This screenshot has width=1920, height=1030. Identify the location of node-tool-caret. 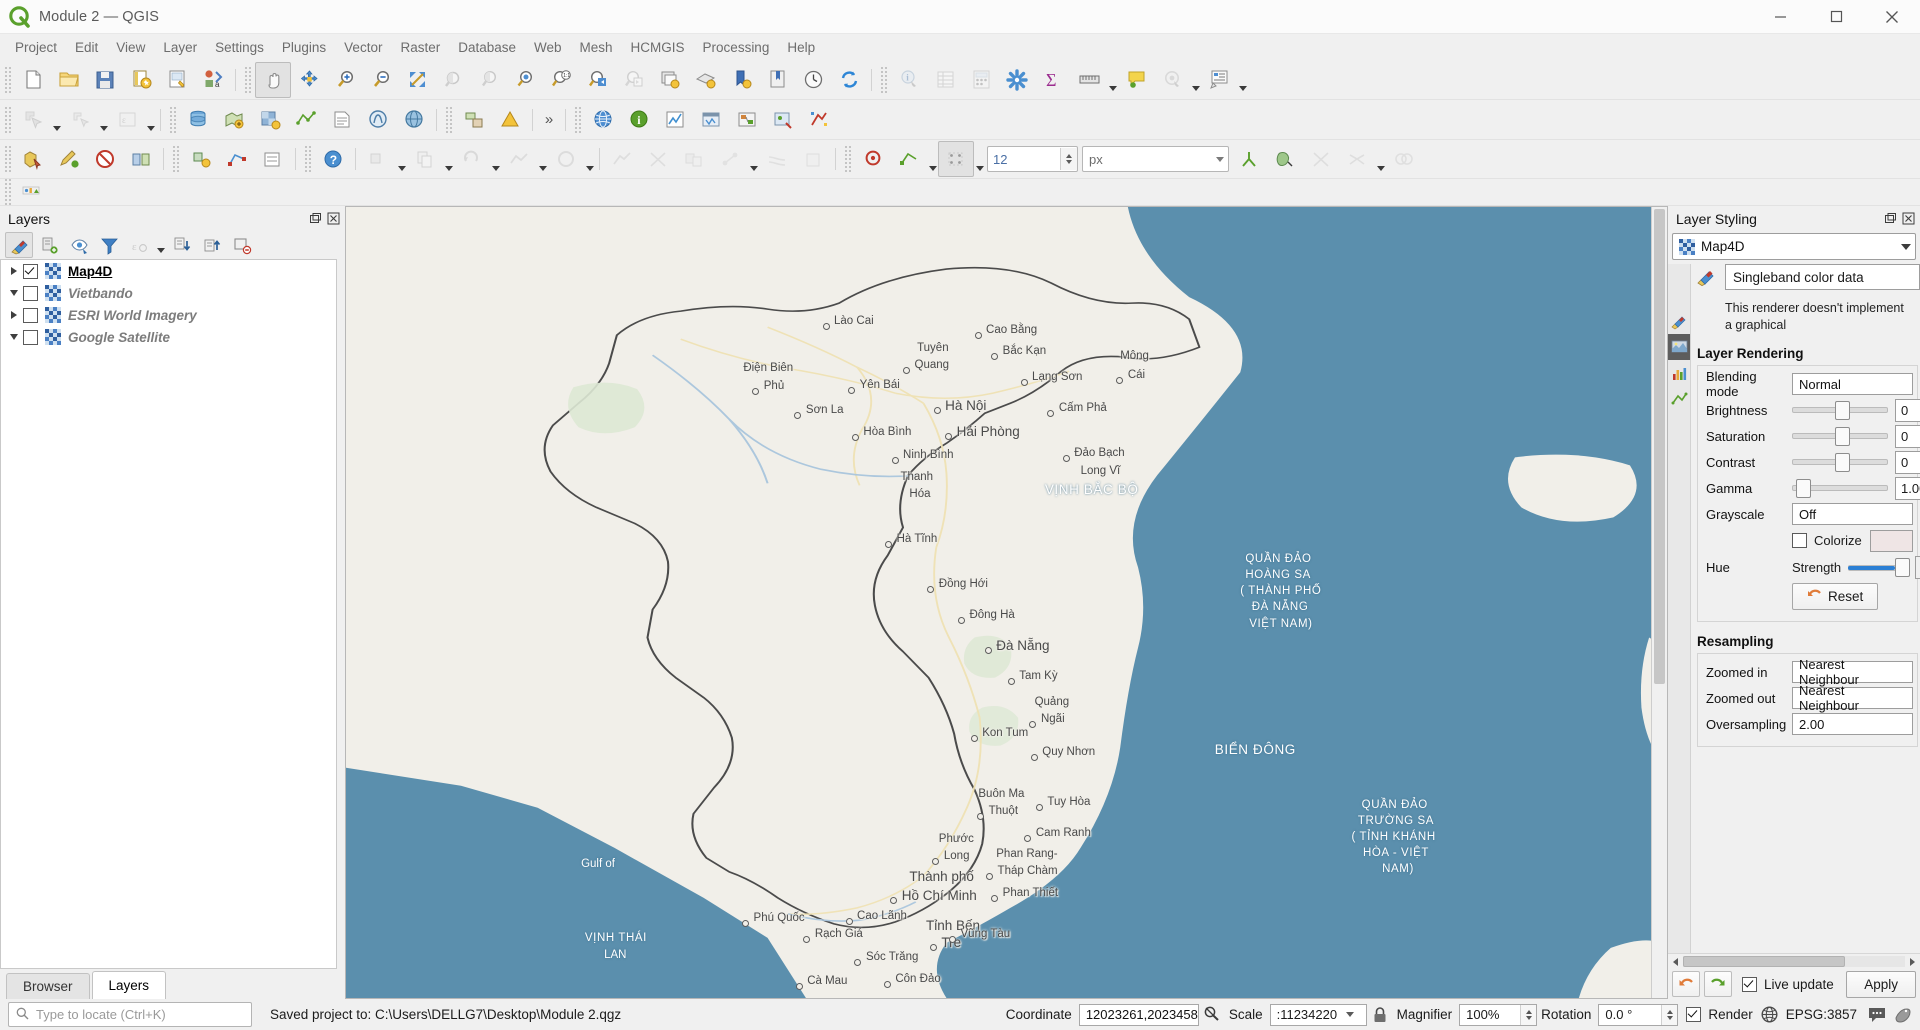
(753, 159).